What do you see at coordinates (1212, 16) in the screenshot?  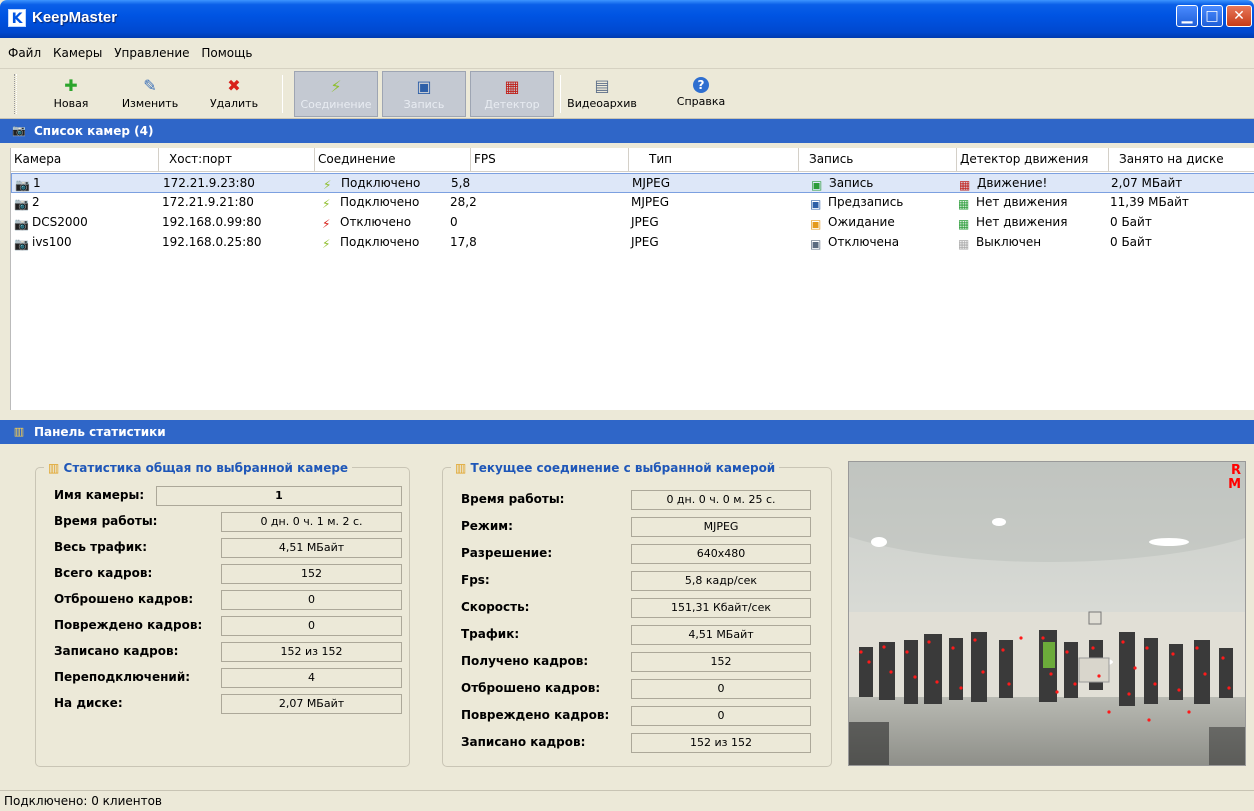 I see `maximize-button: □` at bounding box center [1212, 16].